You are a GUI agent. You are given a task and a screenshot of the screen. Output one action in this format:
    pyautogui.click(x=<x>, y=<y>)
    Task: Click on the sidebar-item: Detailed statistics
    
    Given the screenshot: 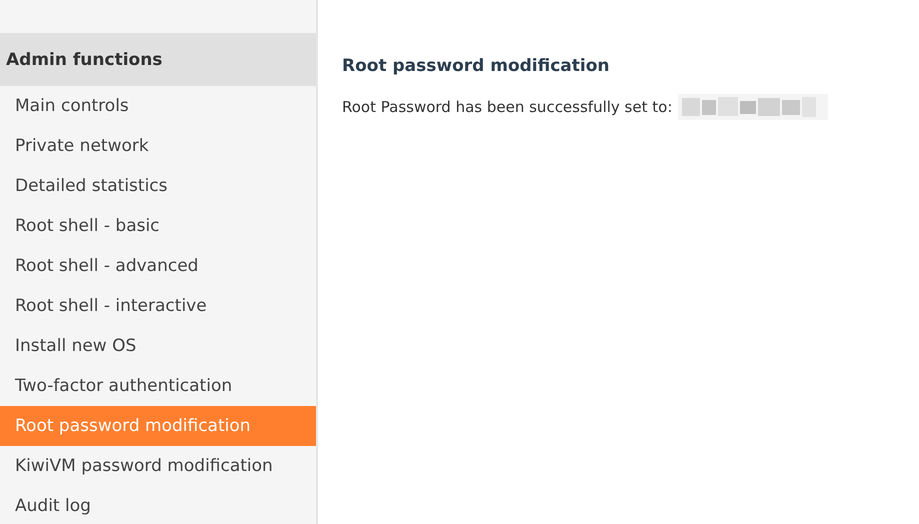 What is the action you would take?
    pyautogui.click(x=158, y=186)
    